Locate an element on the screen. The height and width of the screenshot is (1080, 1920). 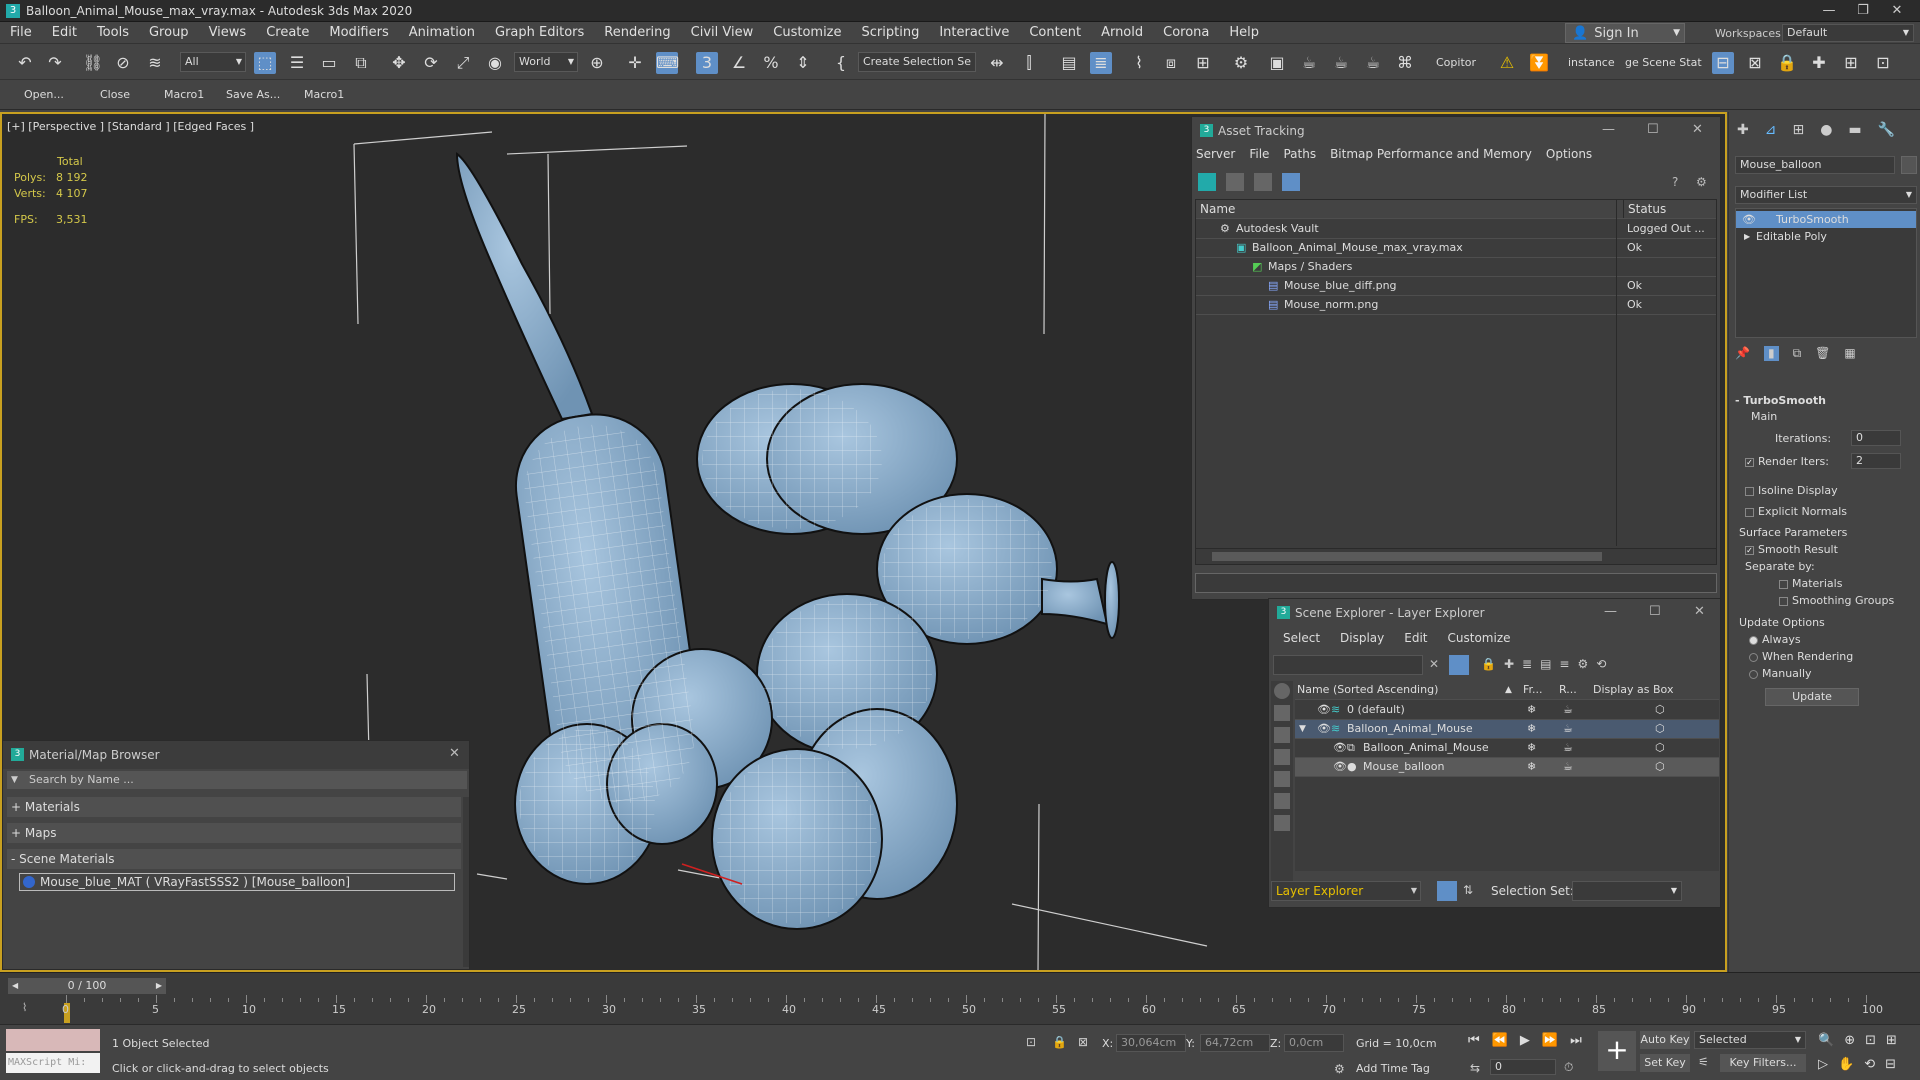
scene-stat-button: ge Scene Stat is located at coordinates (1663, 62).